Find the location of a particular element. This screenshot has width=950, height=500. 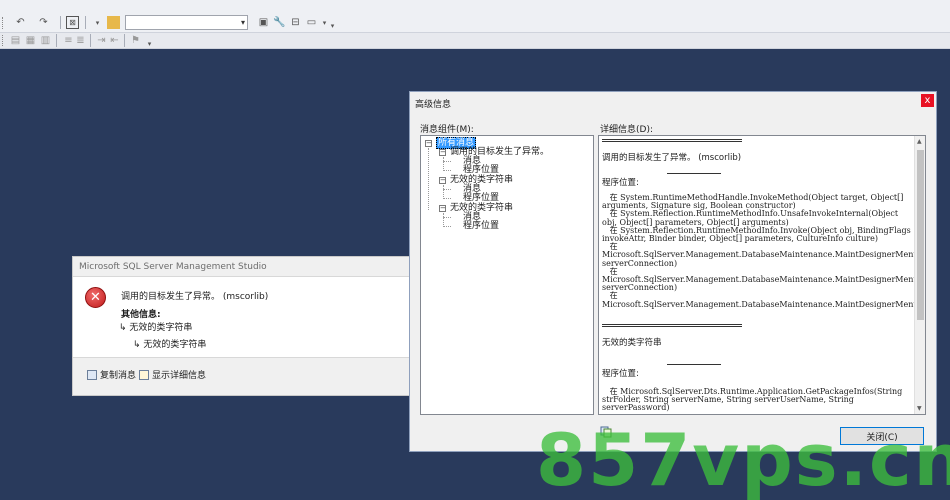

indent-icon: ▥ is located at coordinates (45, 40).